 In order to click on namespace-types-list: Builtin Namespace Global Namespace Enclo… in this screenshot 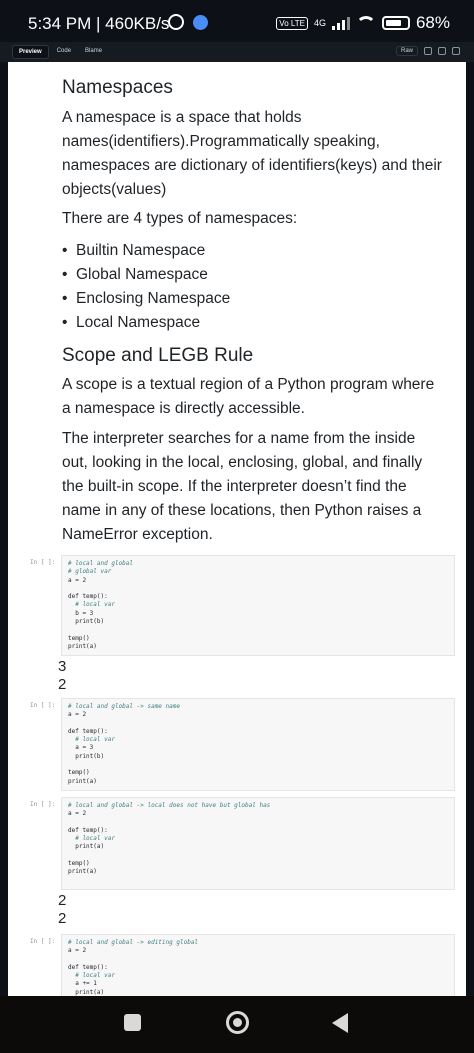, I will do `click(252, 287)`.